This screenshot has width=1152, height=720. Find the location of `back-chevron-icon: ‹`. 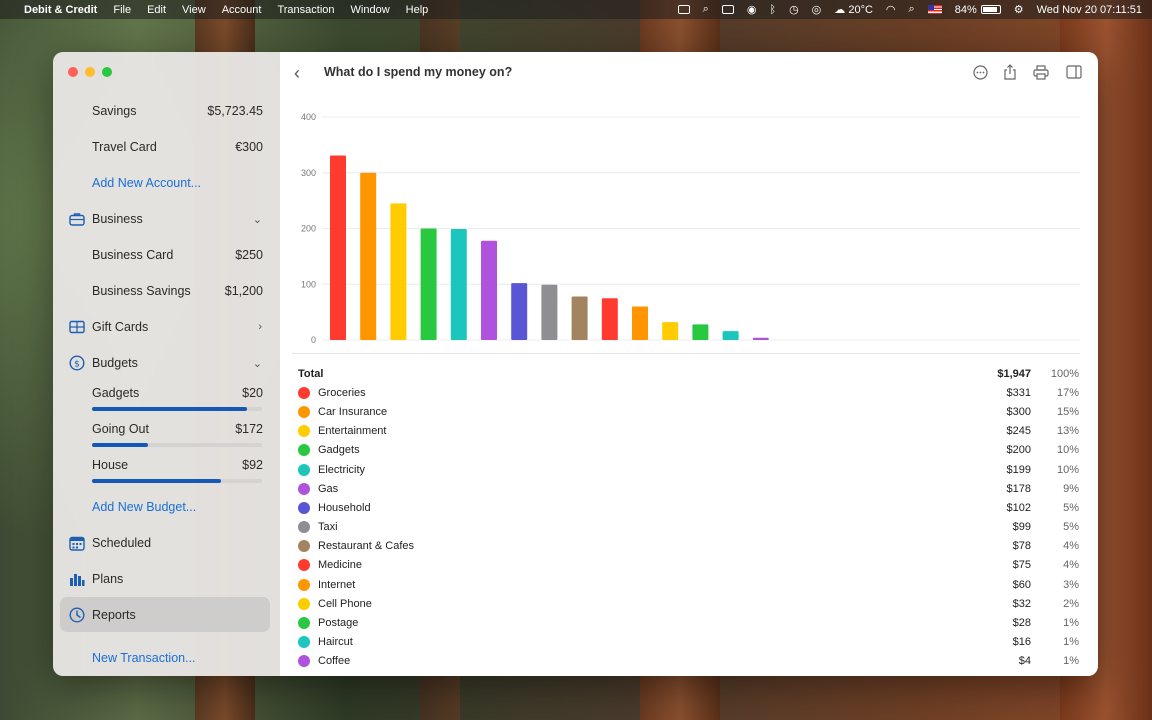

back-chevron-icon: ‹ is located at coordinates (297, 73).